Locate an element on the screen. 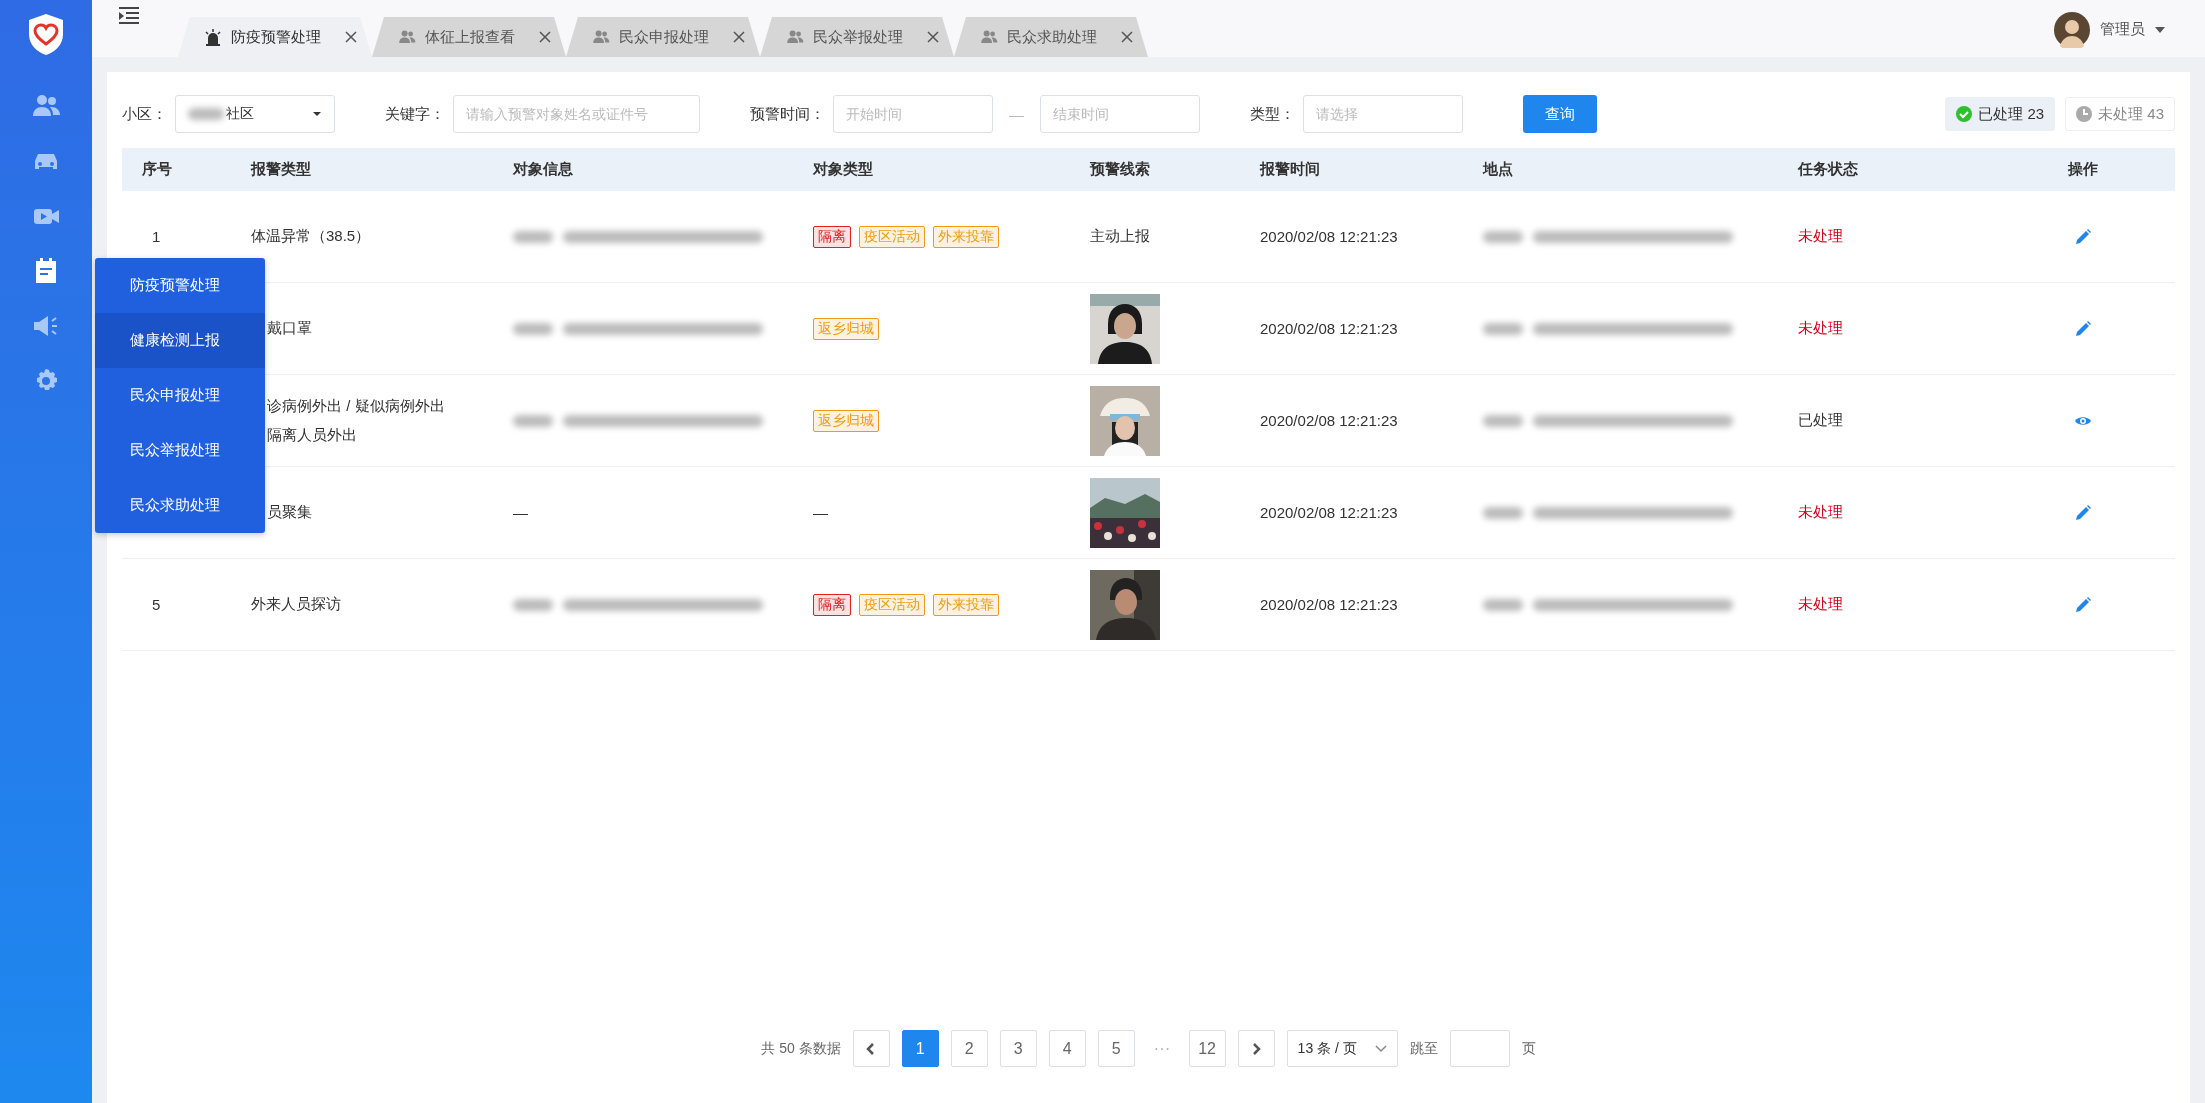 This screenshot has height=1103, width=2205. column-header: 任务状态 is located at coordinates (1884, 169).